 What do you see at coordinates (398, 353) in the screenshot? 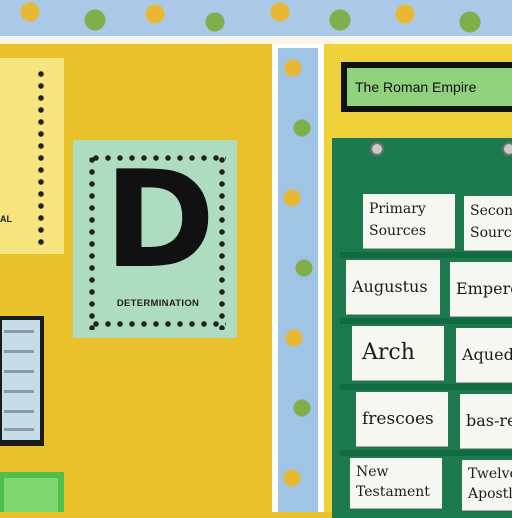
I see `vocab-card: Arch` at bounding box center [398, 353].